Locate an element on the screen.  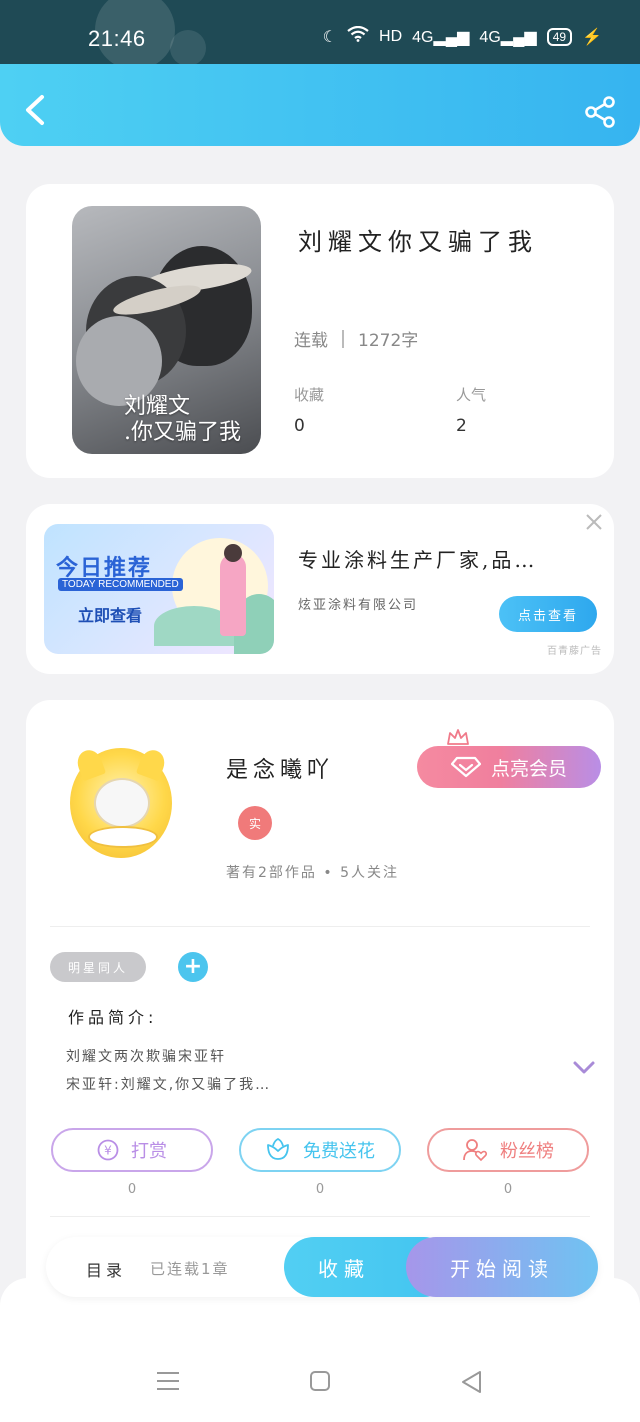
fan-ranking-label: 粉丝榜 is located at coordinates (527, 1151).